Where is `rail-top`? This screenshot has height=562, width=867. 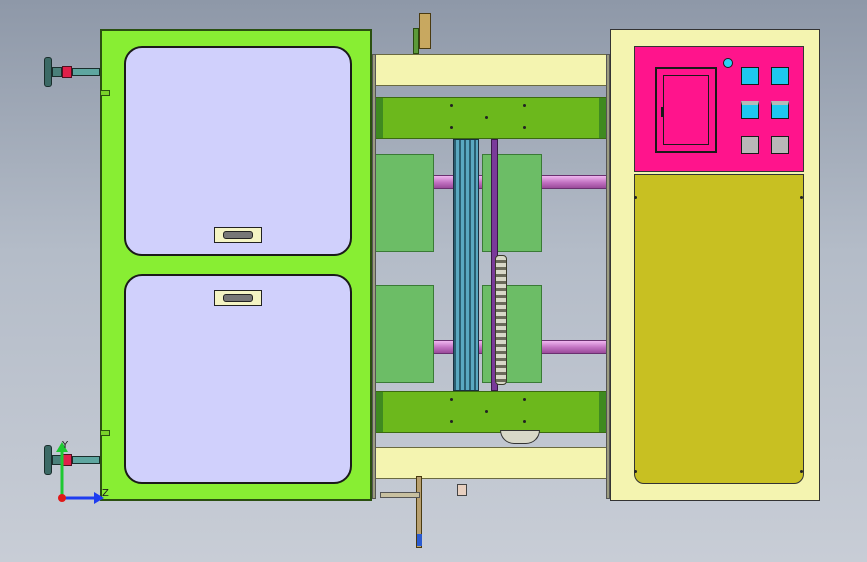 rail-top is located at coordinates (492, 70).